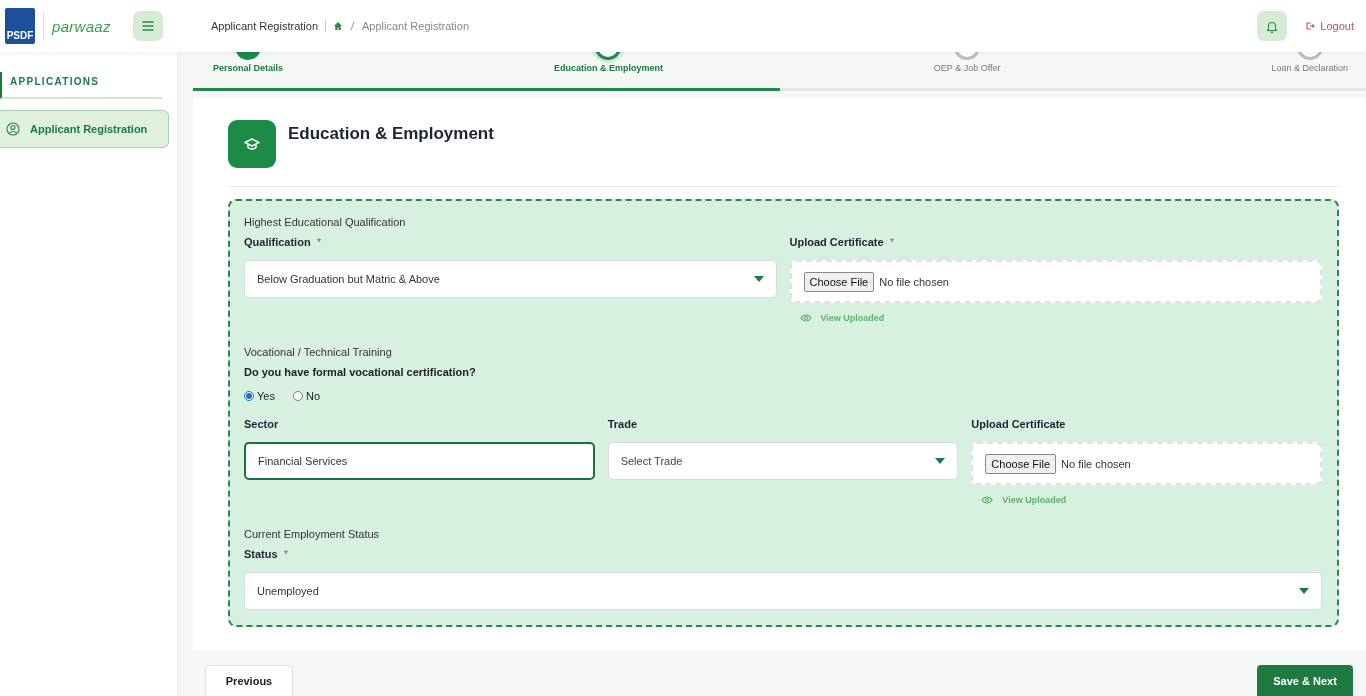 Image resolution: width=1366 pixels, height=696 pixels. I want to click on logout-icon, so click(1310, 26).